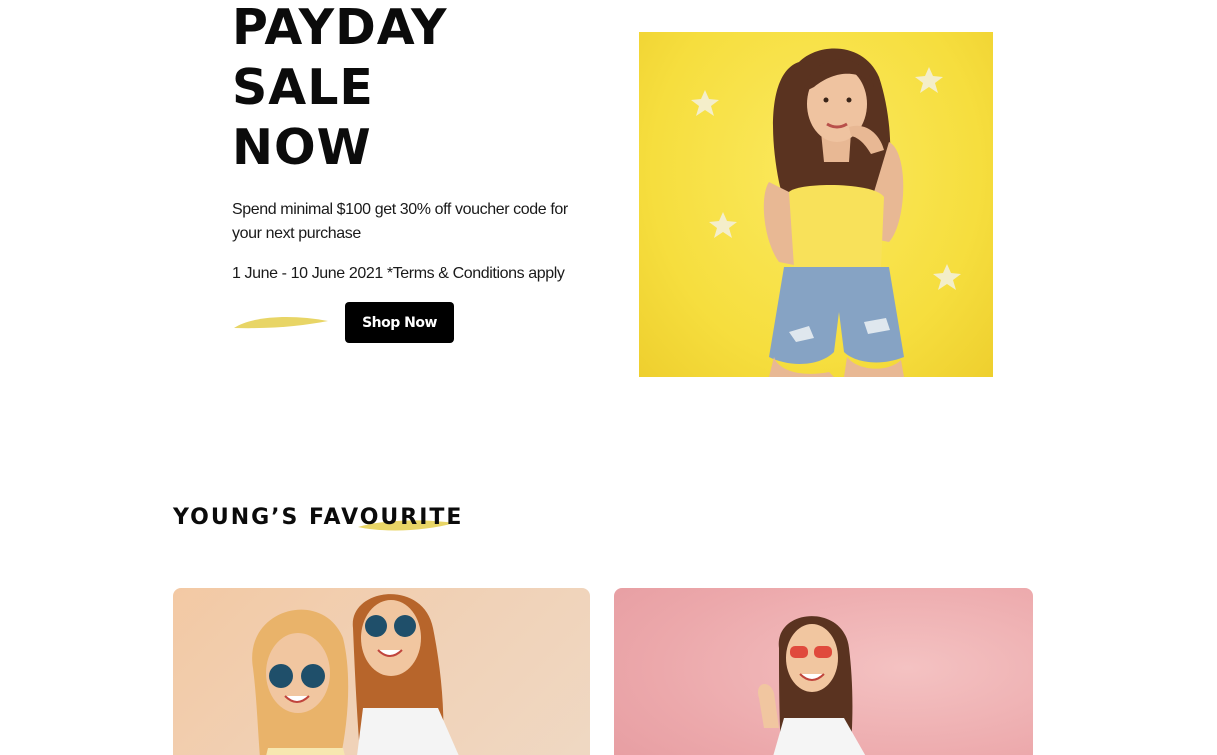  Describe the element at coordinates (303, 87) in the screenshot. I see `hero-title-line-2: SALE` at that location.